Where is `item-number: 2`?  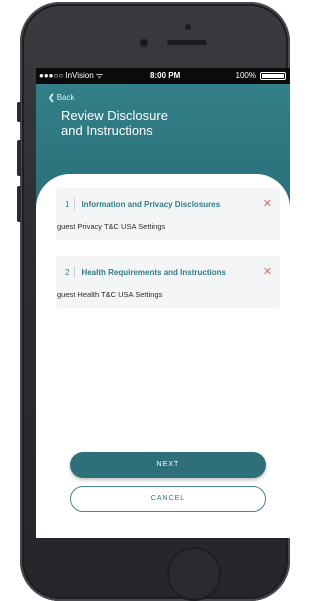 item-number: 2 is located at coordinates (67, 272).